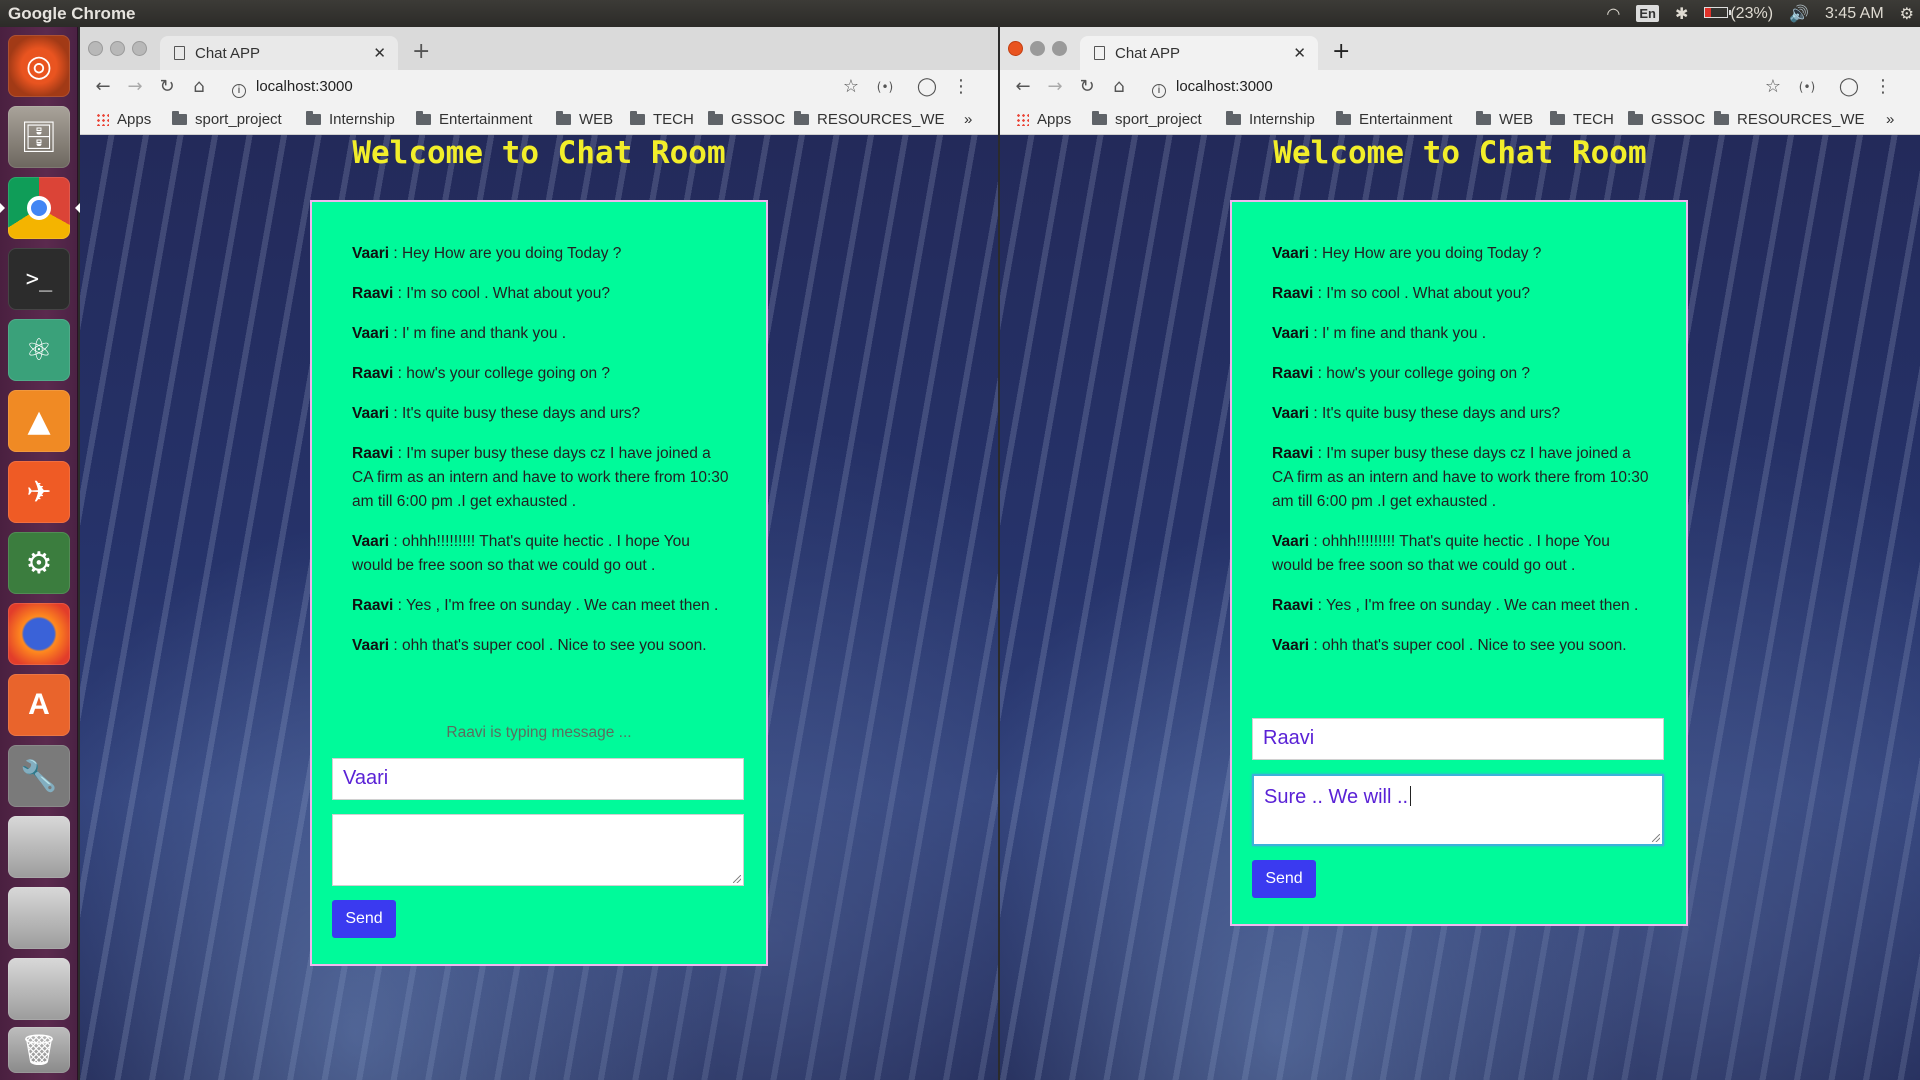  I want to click on files-icon: 🗄, so click(39, 137).